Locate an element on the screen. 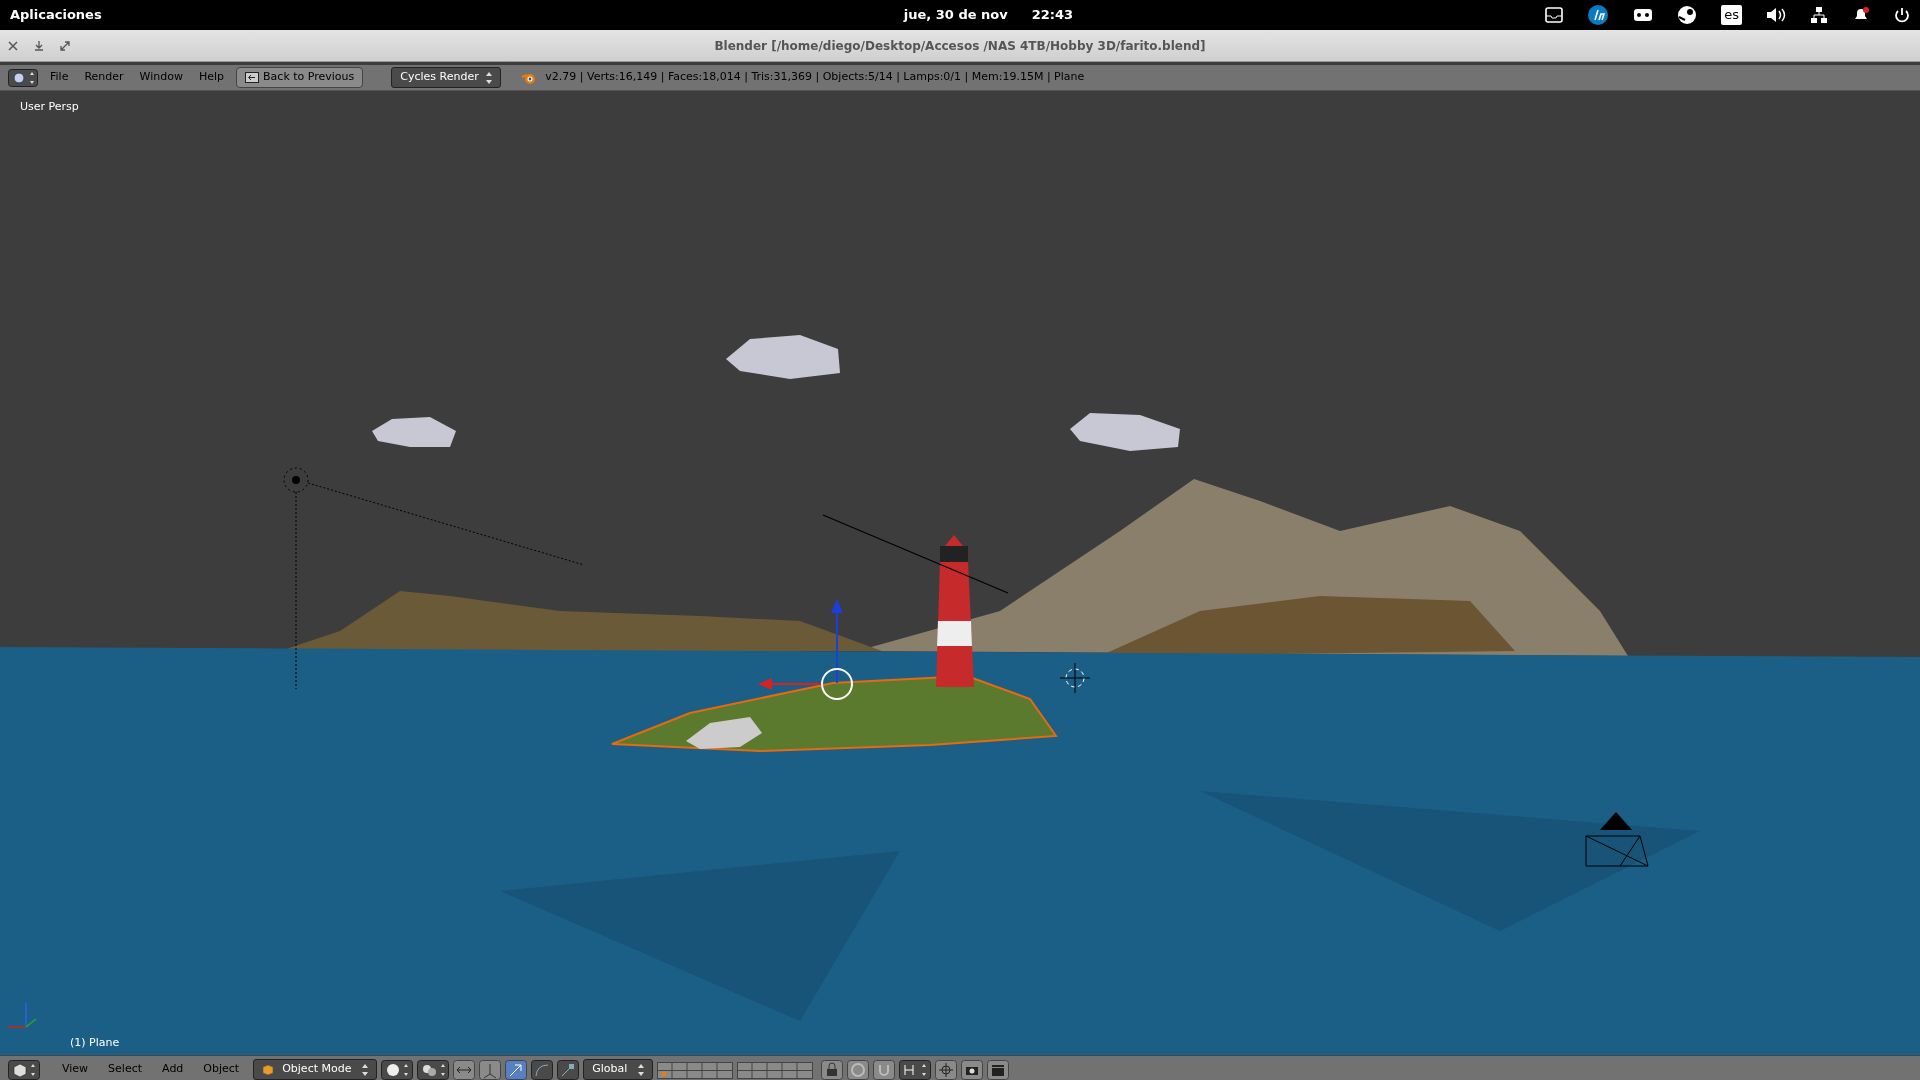  lock-icon is located at coordinates (832, 1069).